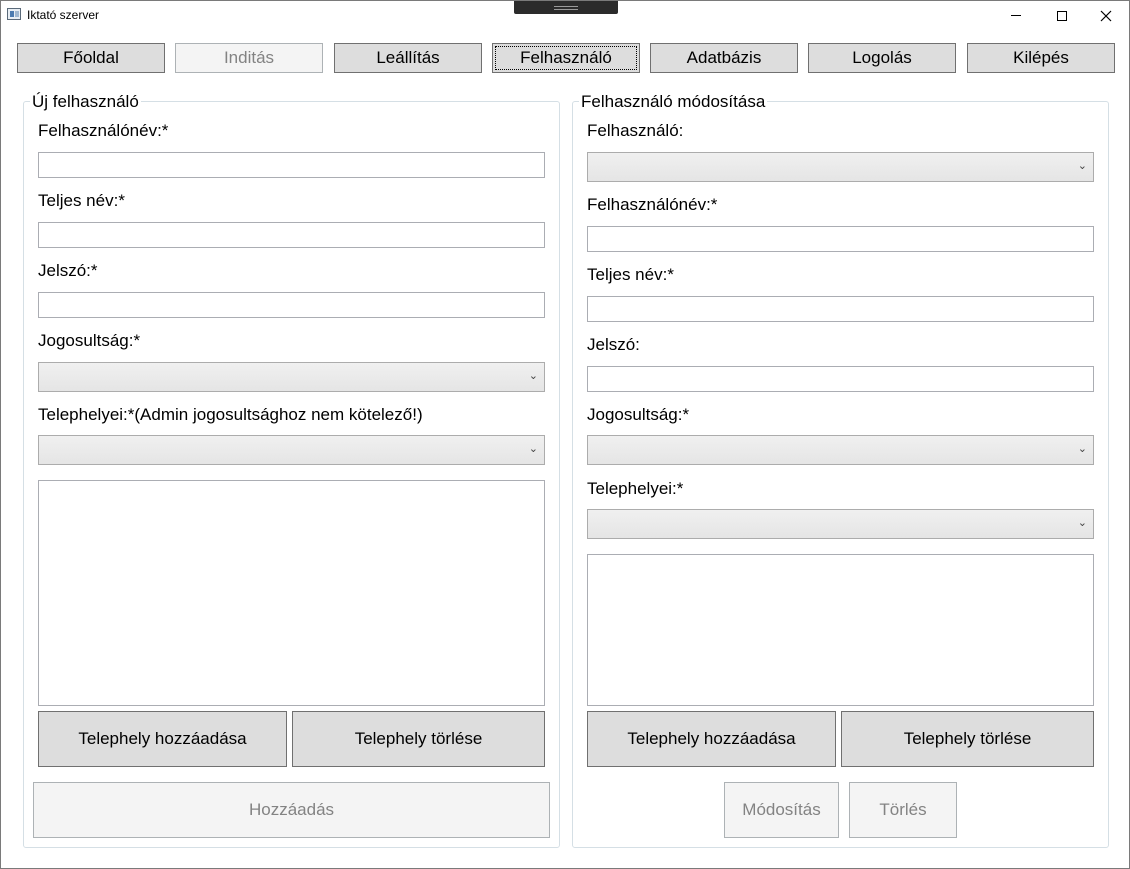 The height and width of the screenshot is (869, 1130). I want to click on close-icon, so click(1106, 15).